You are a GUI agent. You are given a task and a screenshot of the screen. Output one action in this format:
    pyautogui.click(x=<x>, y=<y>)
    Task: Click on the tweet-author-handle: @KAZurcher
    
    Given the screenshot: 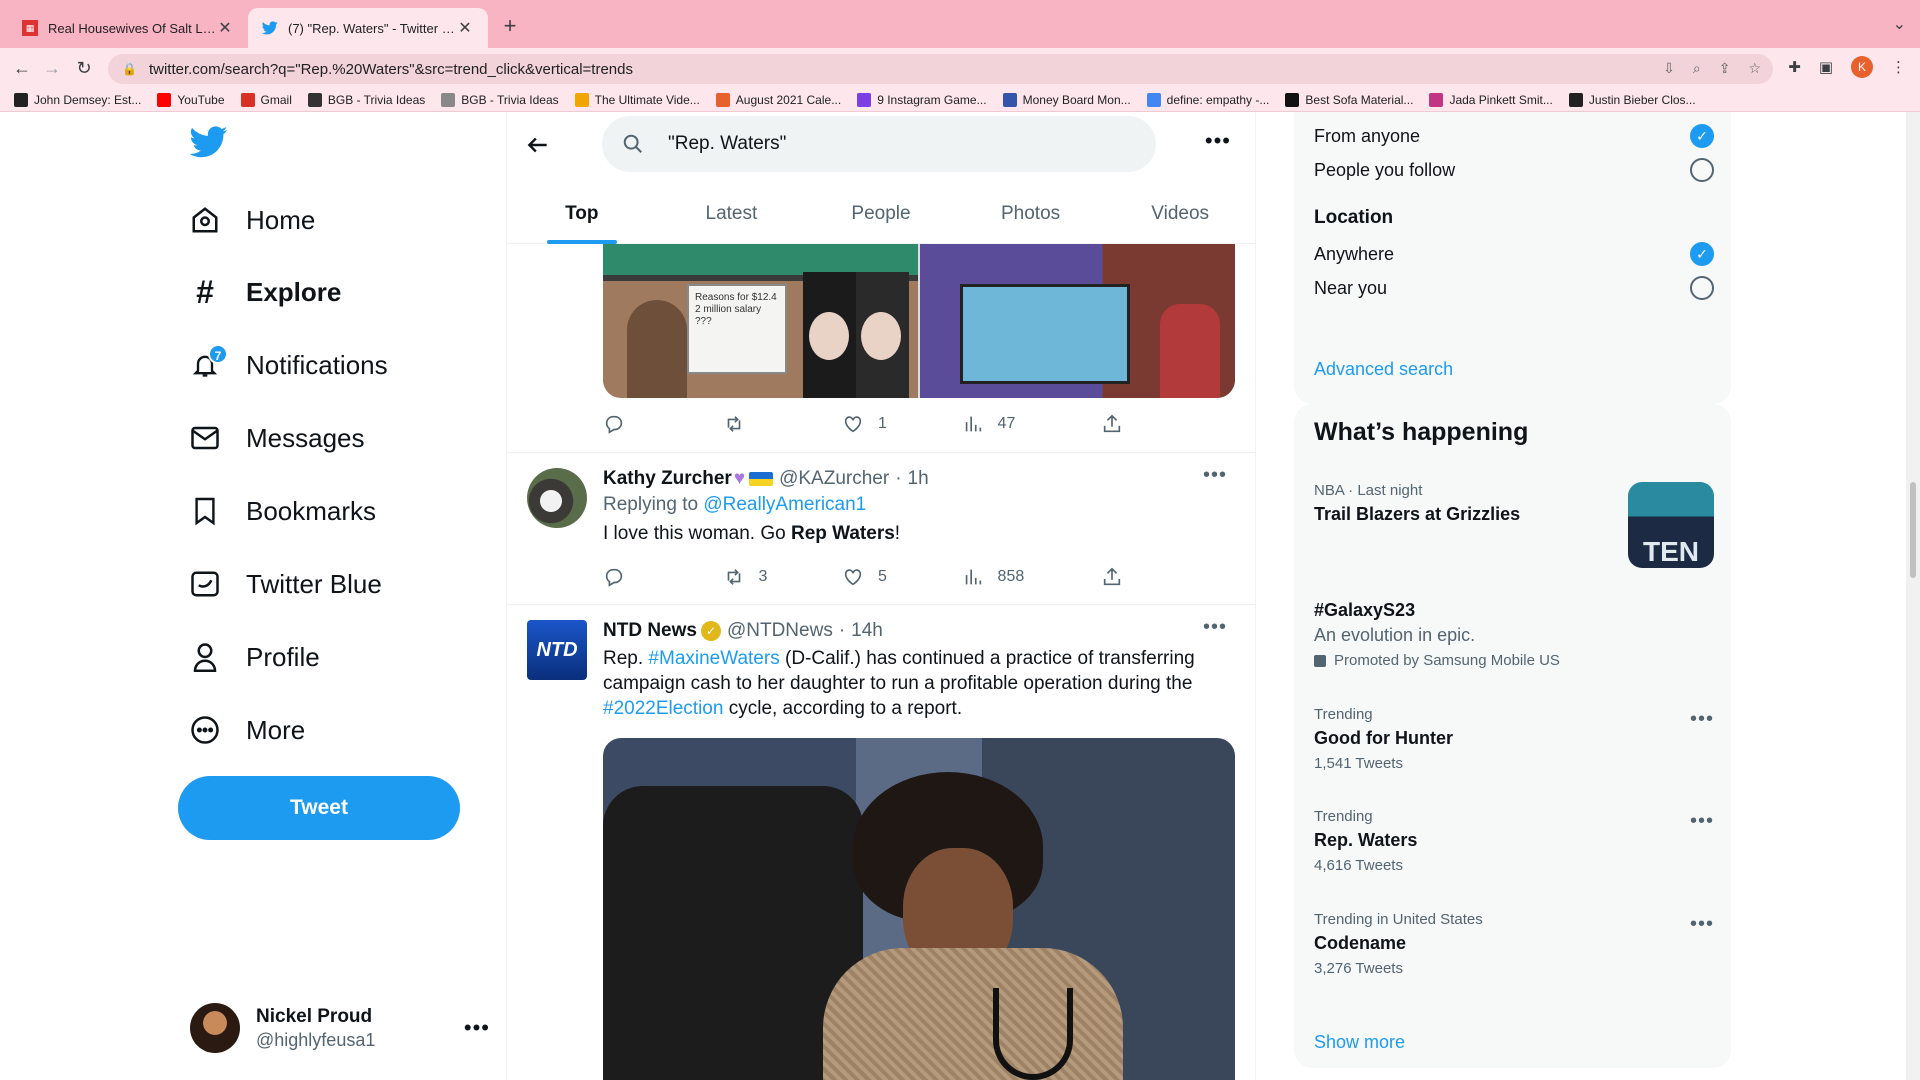 What is the action you would take?
    pyautogui.click(x=834, y=479)
    